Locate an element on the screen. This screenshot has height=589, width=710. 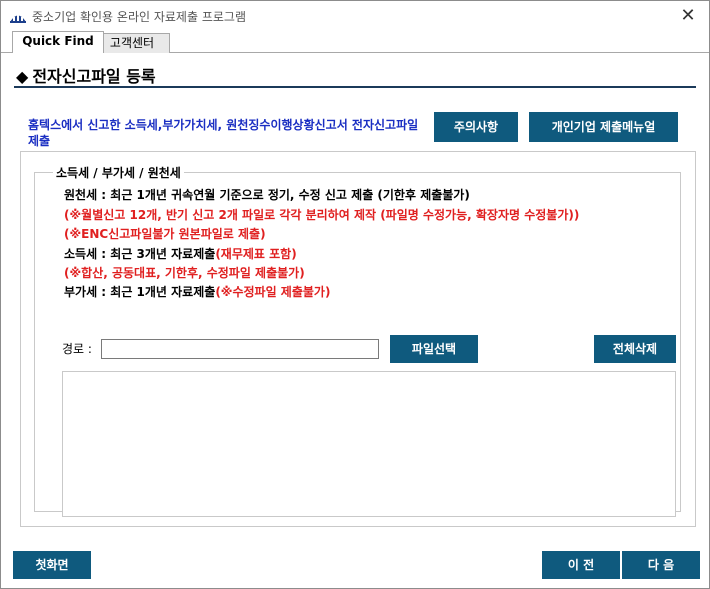
delete-all-button: 전체삭제 is located at coordinates (635, 349).